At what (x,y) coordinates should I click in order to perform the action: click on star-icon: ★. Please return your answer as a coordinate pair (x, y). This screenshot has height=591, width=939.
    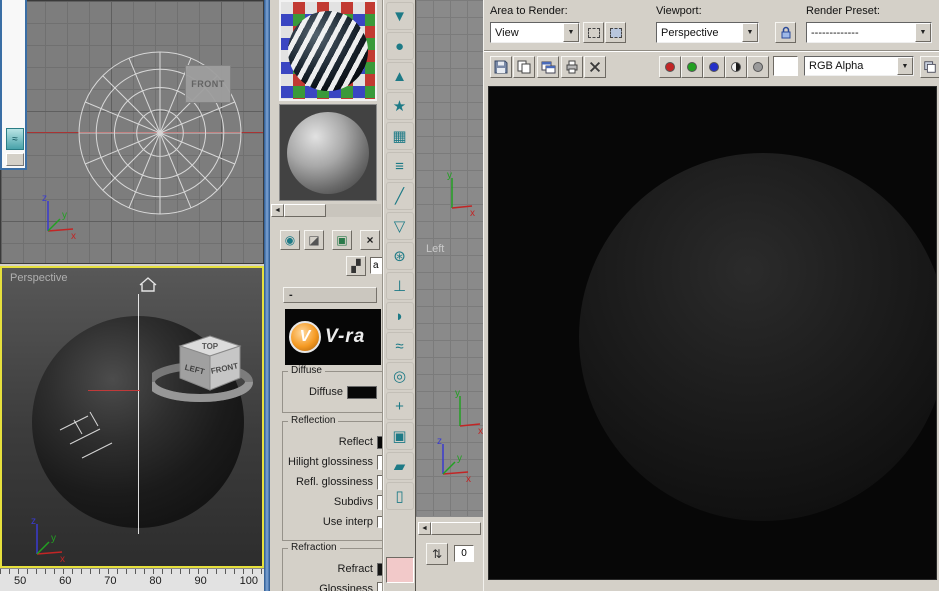
    Looking at the image, I should click on (399, 106).